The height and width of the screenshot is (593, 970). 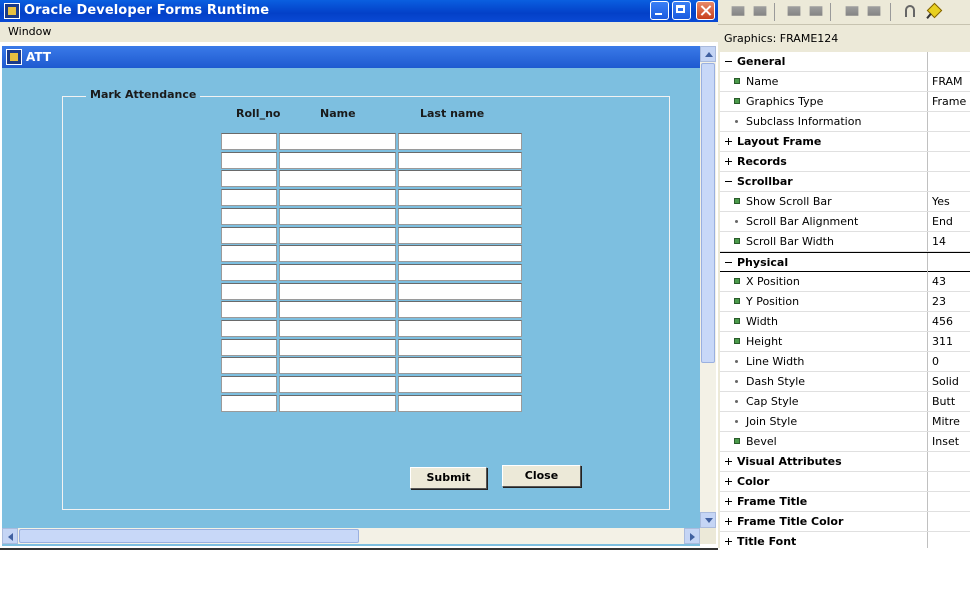 I want to click on property-row: Show Scroll Bar Yes, so click(x=845, y=202).